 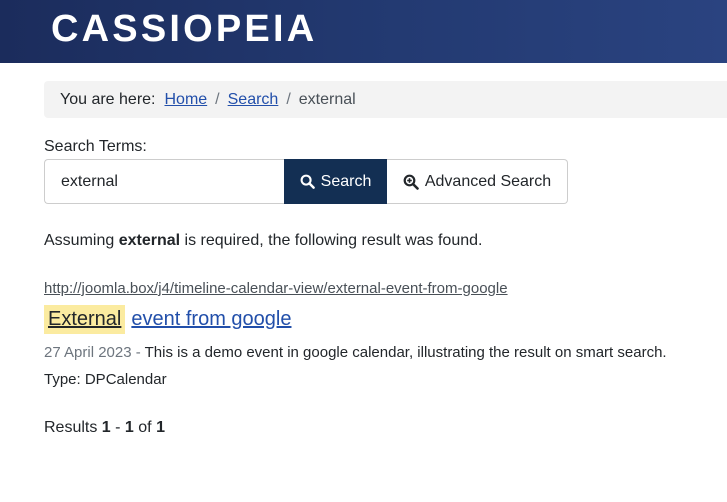 I want to click on search-term-emphasis: external, so click(x=149, y=240).